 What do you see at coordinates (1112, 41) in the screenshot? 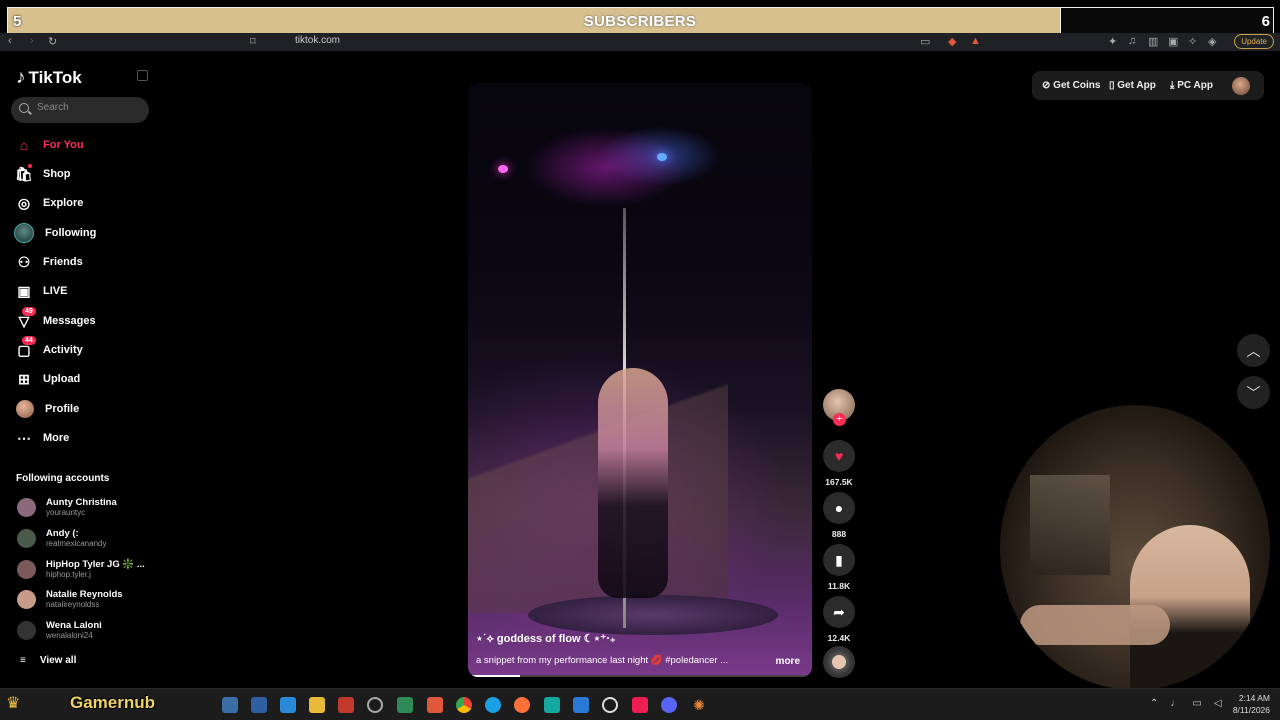
I see `extensions-icon: ✦` at bounding box center [1112, 41].